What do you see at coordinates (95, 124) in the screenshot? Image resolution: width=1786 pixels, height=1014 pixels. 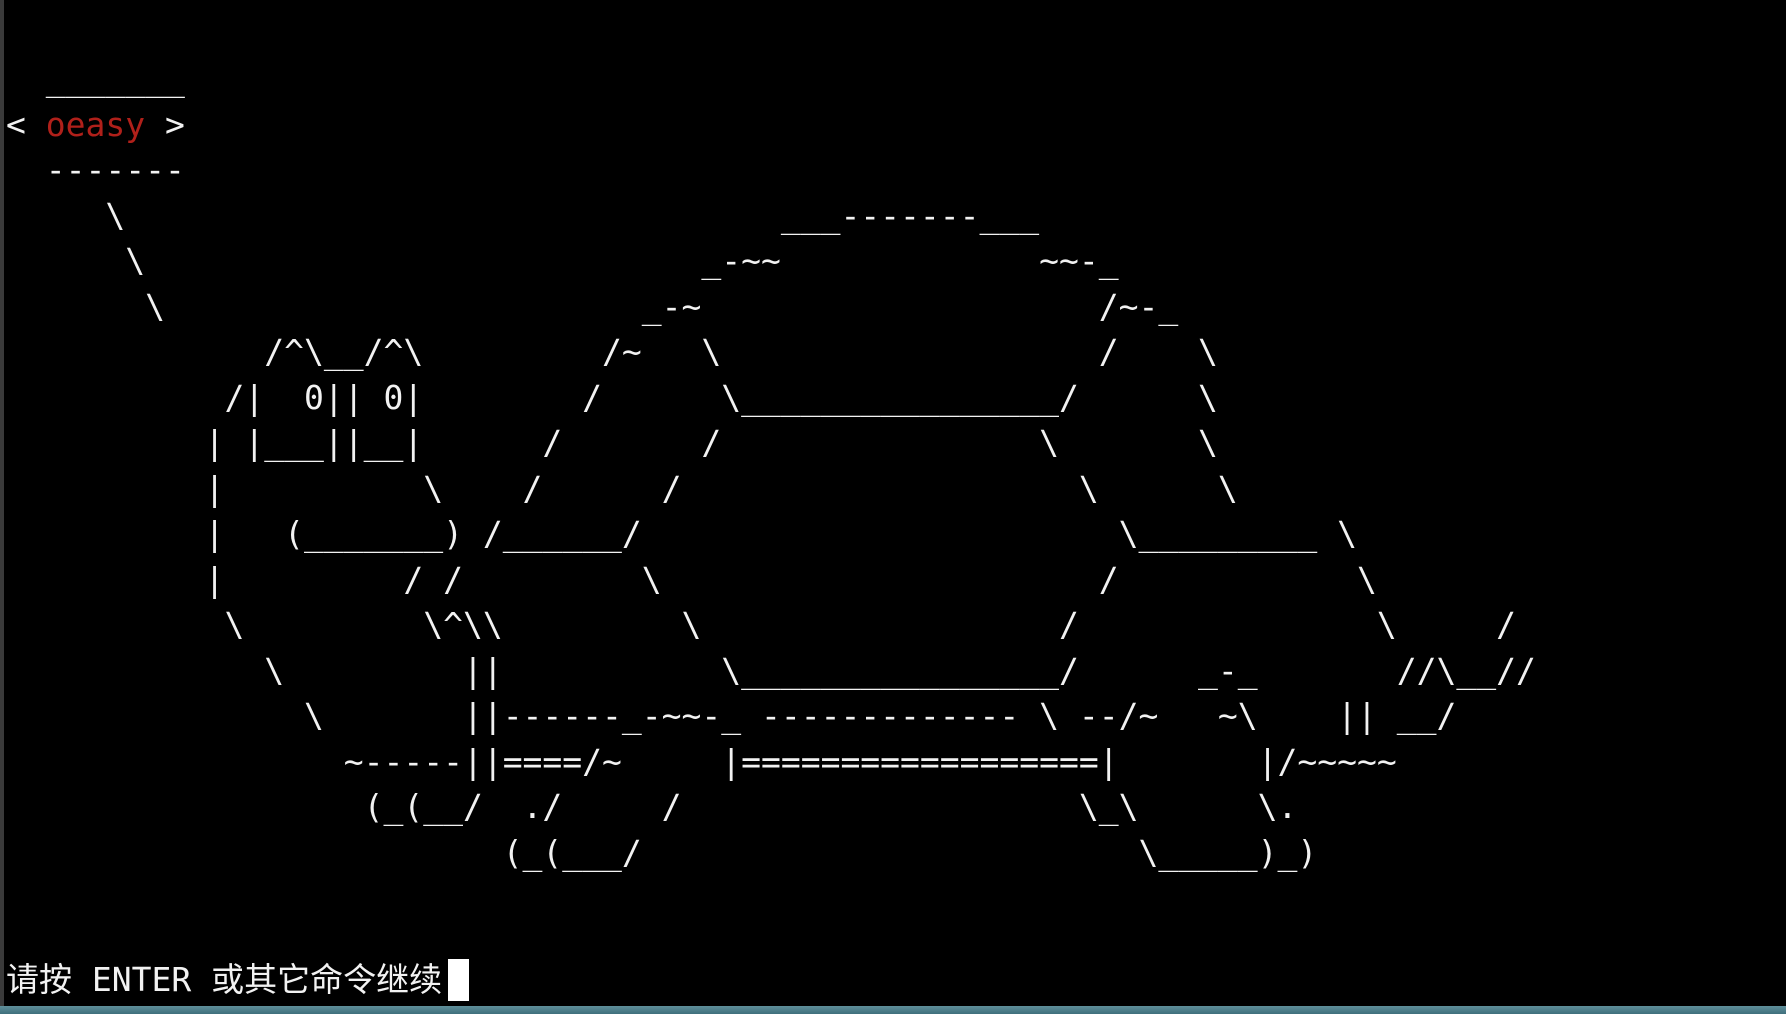 I see `speech-bubble-text: oeasy` at bounding box center [95, 124].